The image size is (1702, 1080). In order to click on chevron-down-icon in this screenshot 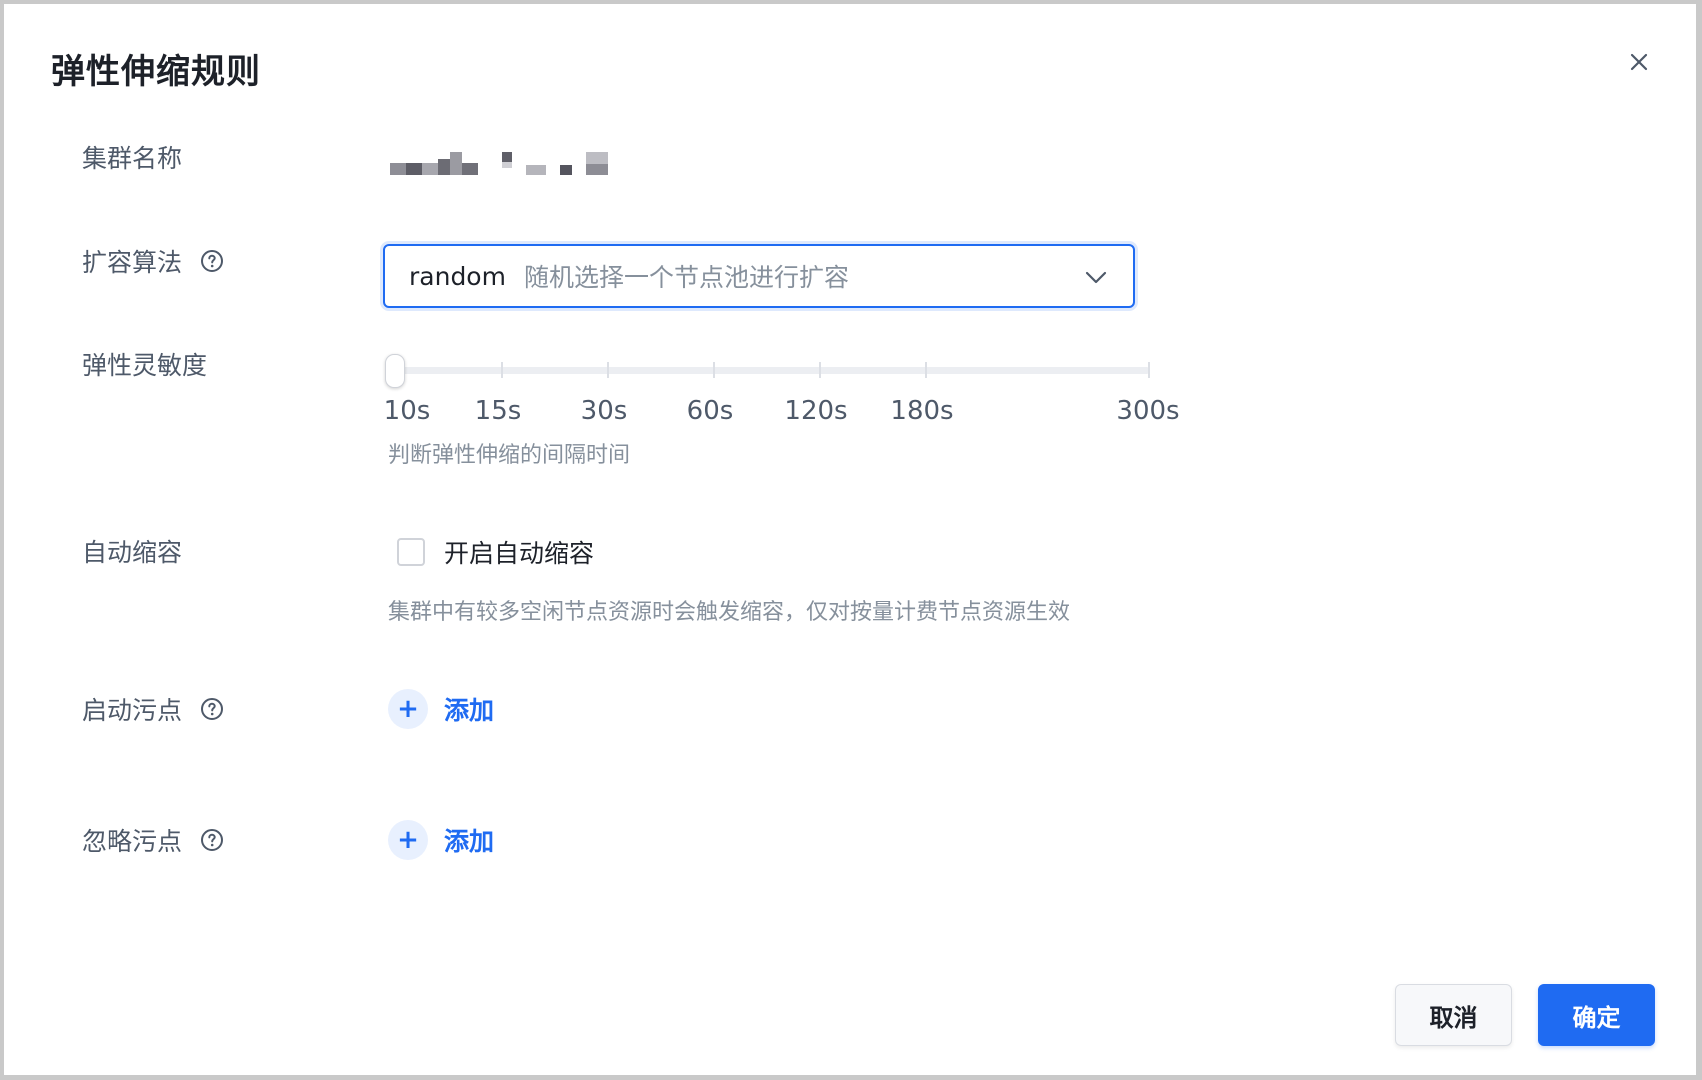, I will do `click(1096, 277)`.